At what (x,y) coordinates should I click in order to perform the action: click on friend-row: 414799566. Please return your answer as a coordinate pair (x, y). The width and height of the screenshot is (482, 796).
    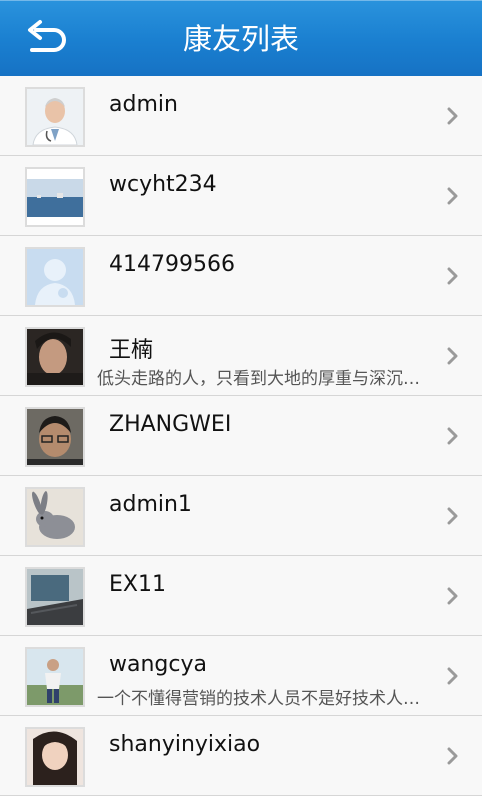
    Looking at the image, I should click on (241, 276).